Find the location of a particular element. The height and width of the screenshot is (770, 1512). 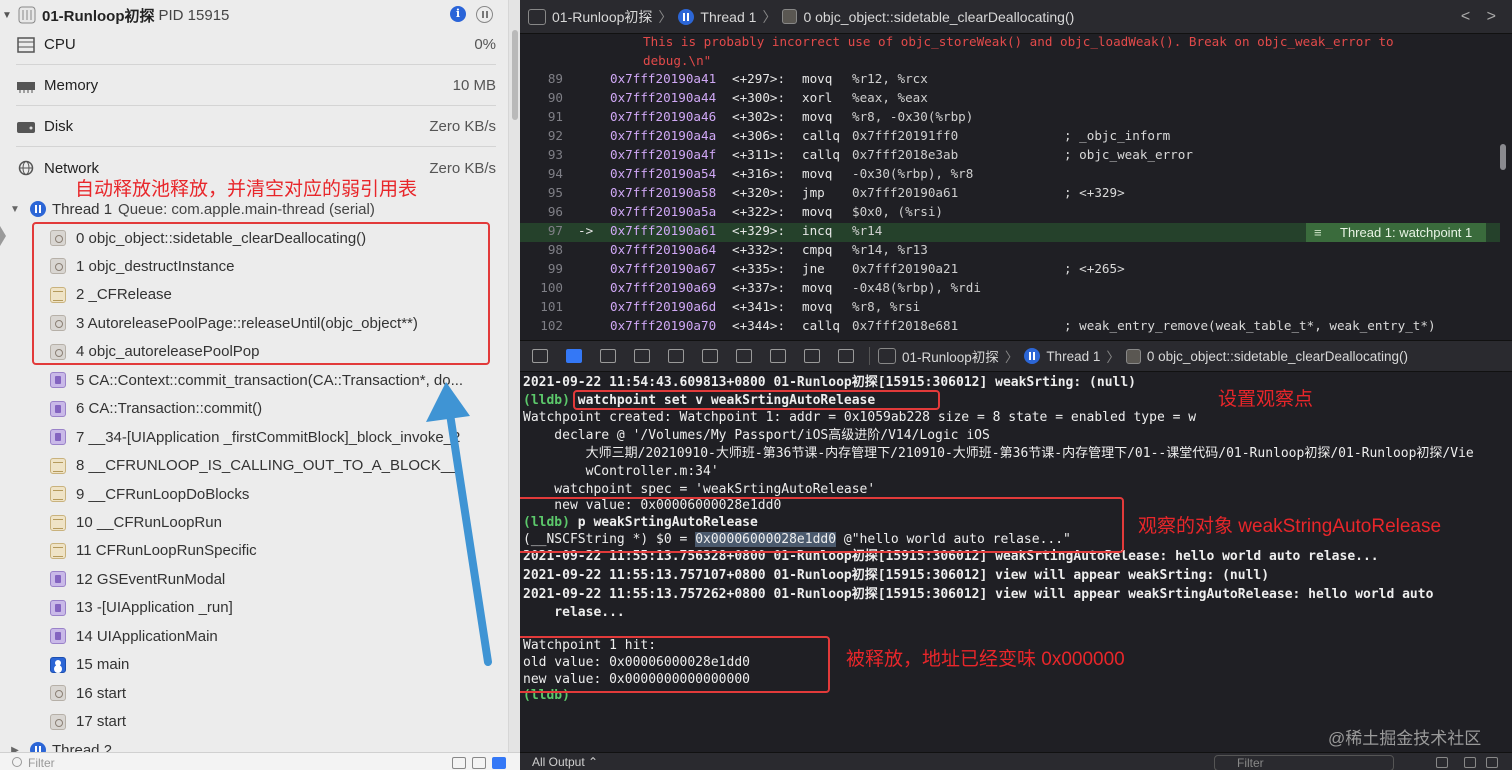

dbg-thread: Thread 1 is located at coordinates (1073, 356).